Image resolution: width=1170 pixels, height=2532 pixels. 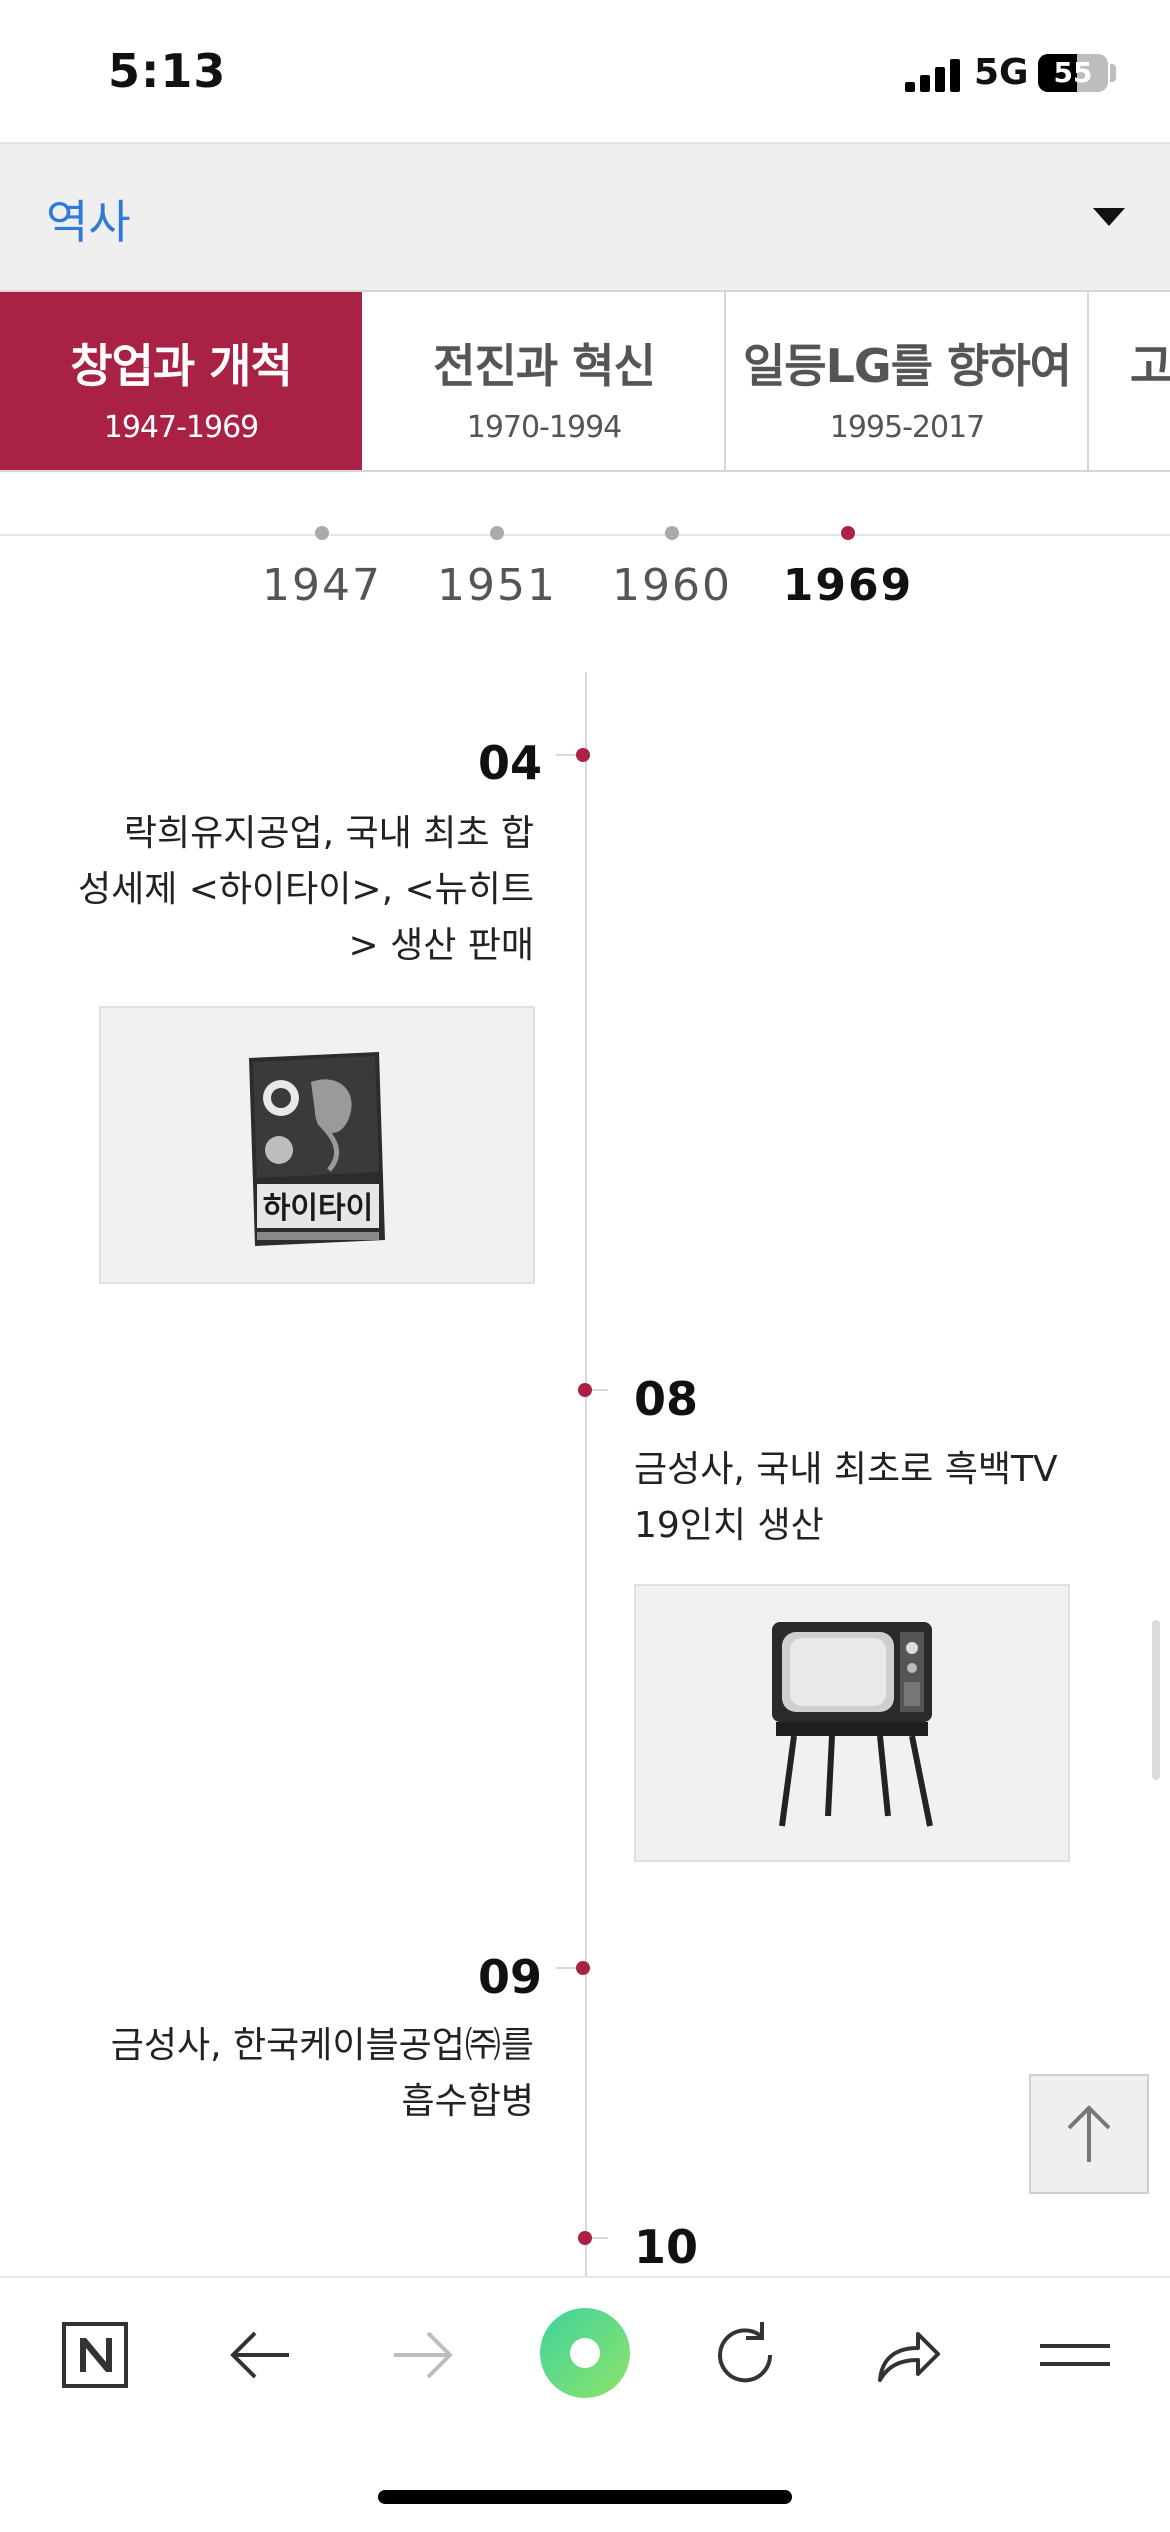 I want to click on tab-era-2: 전진과 혁신 1970-1994, so click(x=545, y=381).